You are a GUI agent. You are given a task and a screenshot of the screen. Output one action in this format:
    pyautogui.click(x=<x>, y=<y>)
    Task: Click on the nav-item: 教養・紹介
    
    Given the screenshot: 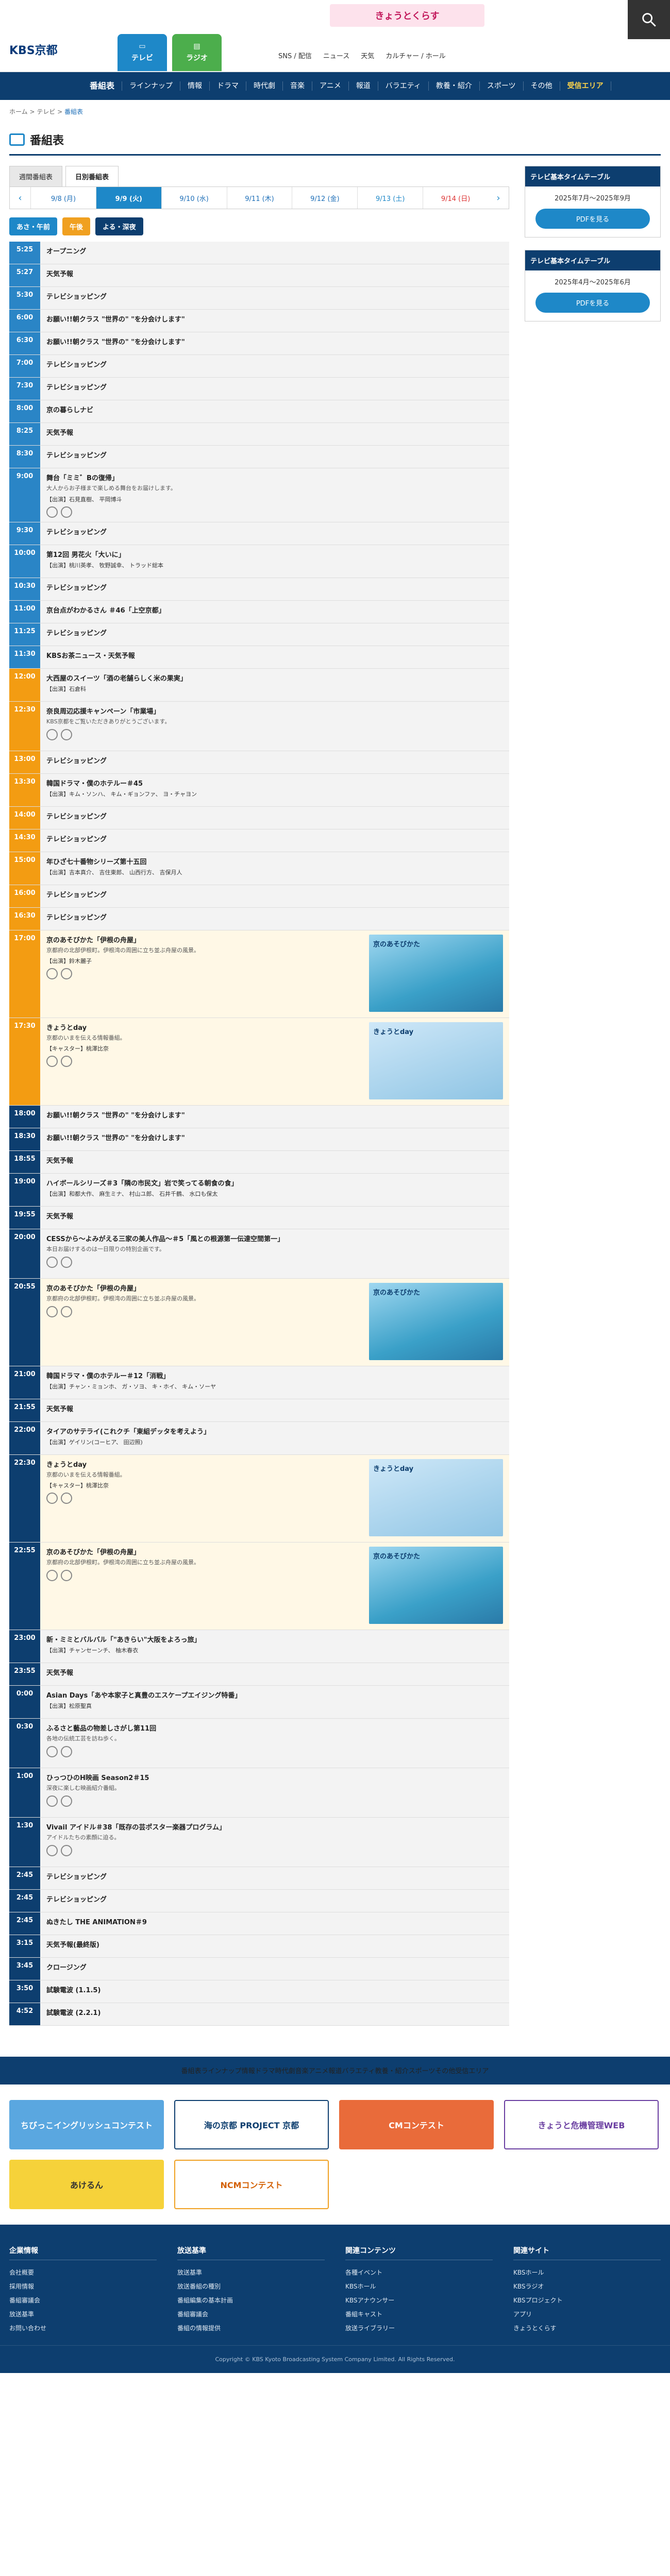 What is the action you would take?
    pyautogui.click(x=392, y=2070)
    